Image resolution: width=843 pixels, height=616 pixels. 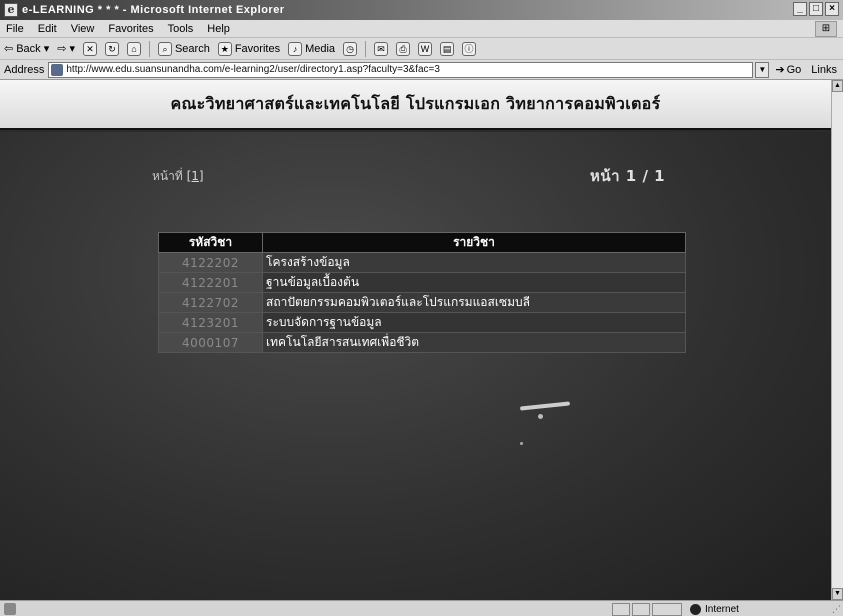 I want to click on window-controls: _ □ ×, so click(x=816, y=9).